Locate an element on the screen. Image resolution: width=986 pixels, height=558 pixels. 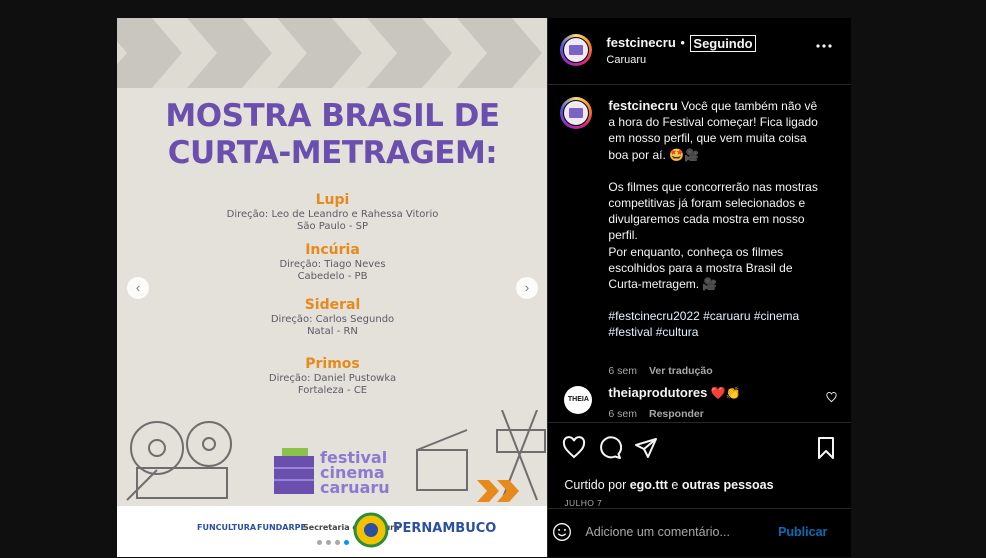
translate-link: Ver tradução is located at coordinates (681, 371).